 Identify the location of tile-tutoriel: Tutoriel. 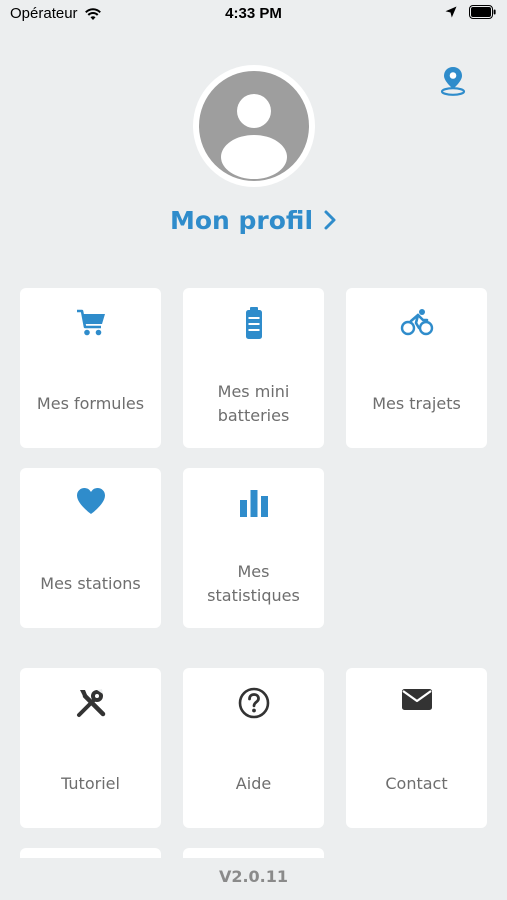
(90, 748).